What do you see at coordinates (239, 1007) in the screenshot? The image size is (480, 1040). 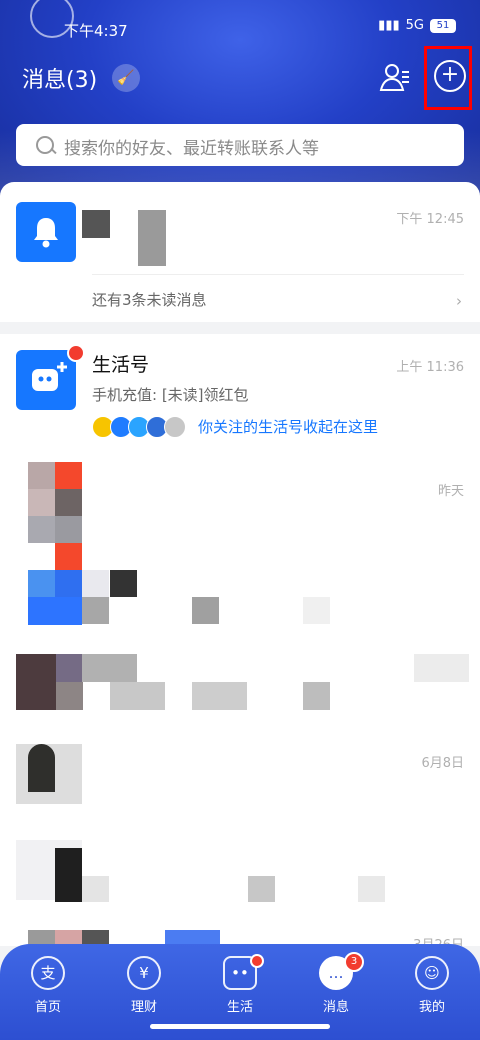 I see `tab-label: 生活` at bounding box center [239, 1007].